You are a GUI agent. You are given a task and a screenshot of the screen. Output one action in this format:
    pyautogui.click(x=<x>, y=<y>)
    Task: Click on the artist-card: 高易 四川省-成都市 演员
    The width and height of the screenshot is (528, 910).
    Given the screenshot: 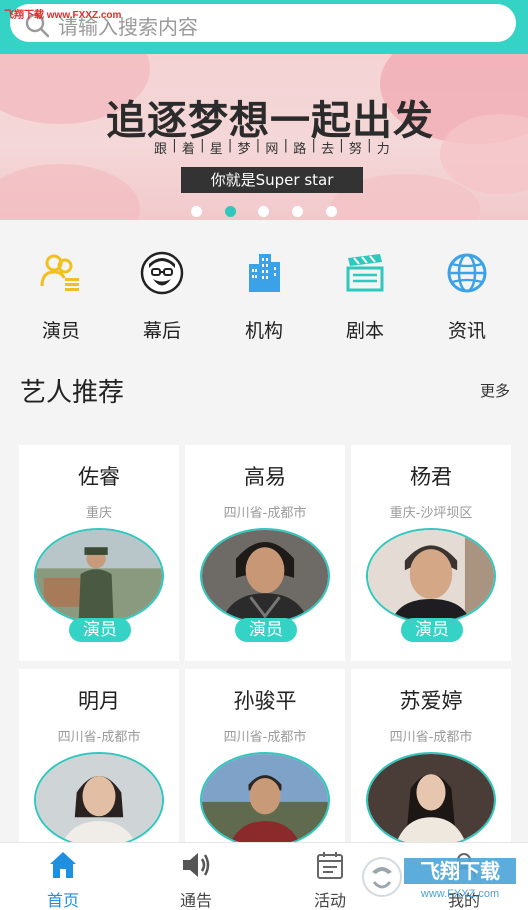 What is the action you would take?
    pyautogui.click(x=265, y=553)
    